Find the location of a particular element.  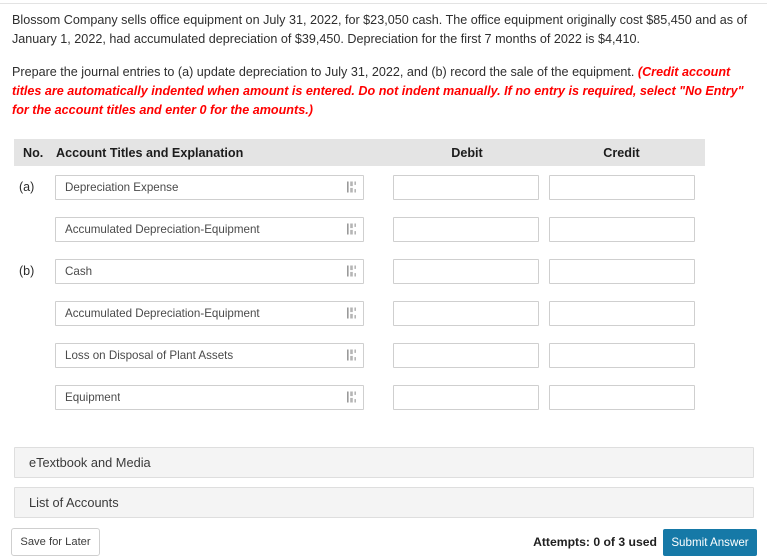

account-title-cell: Loss on Disposal of Plant Assets is located at coordinates (219, 355).